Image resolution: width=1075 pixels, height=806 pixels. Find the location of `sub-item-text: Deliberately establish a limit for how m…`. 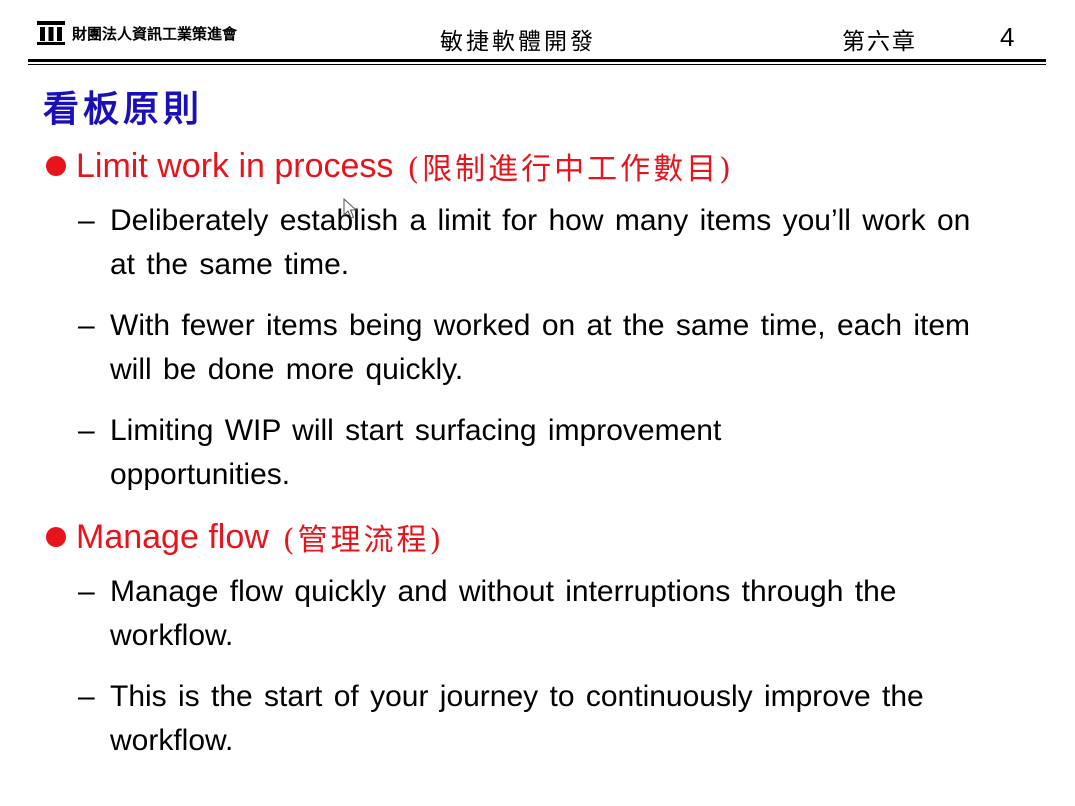

sub-item-text: Deliberately establish a limit for how m… is located at coordinates (540, 242).